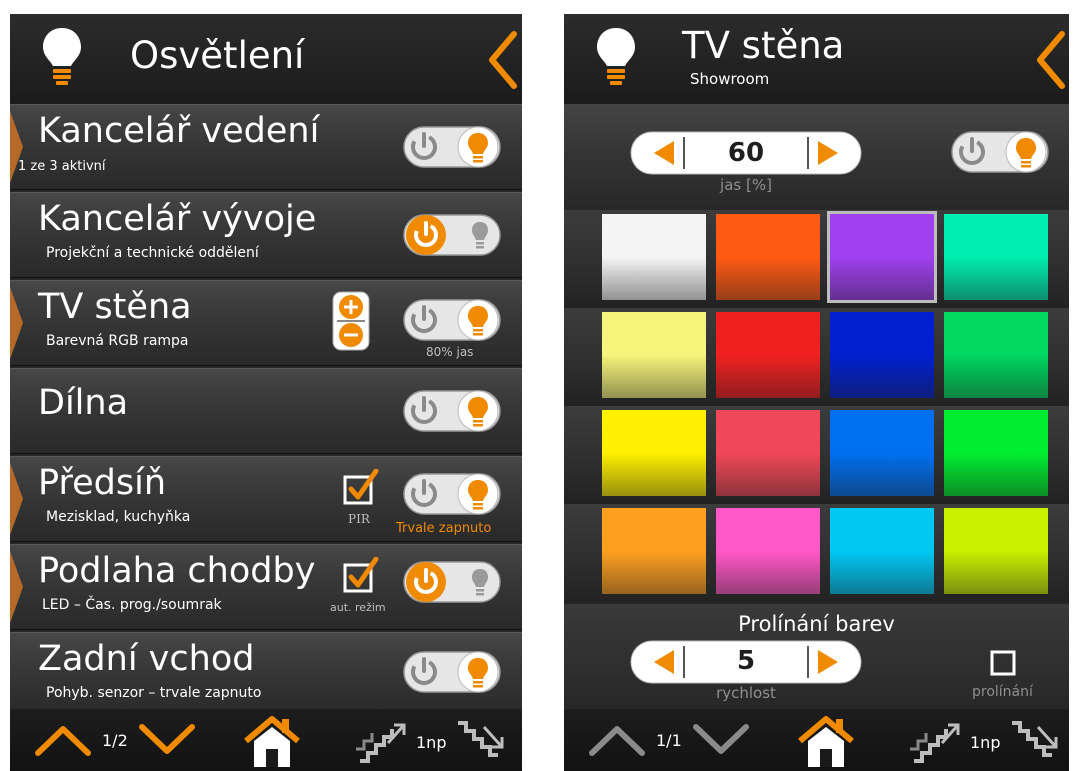  Describe the element at coordinates (746, 153) in the screenshot. I see `brightness-value: 60` at that location.